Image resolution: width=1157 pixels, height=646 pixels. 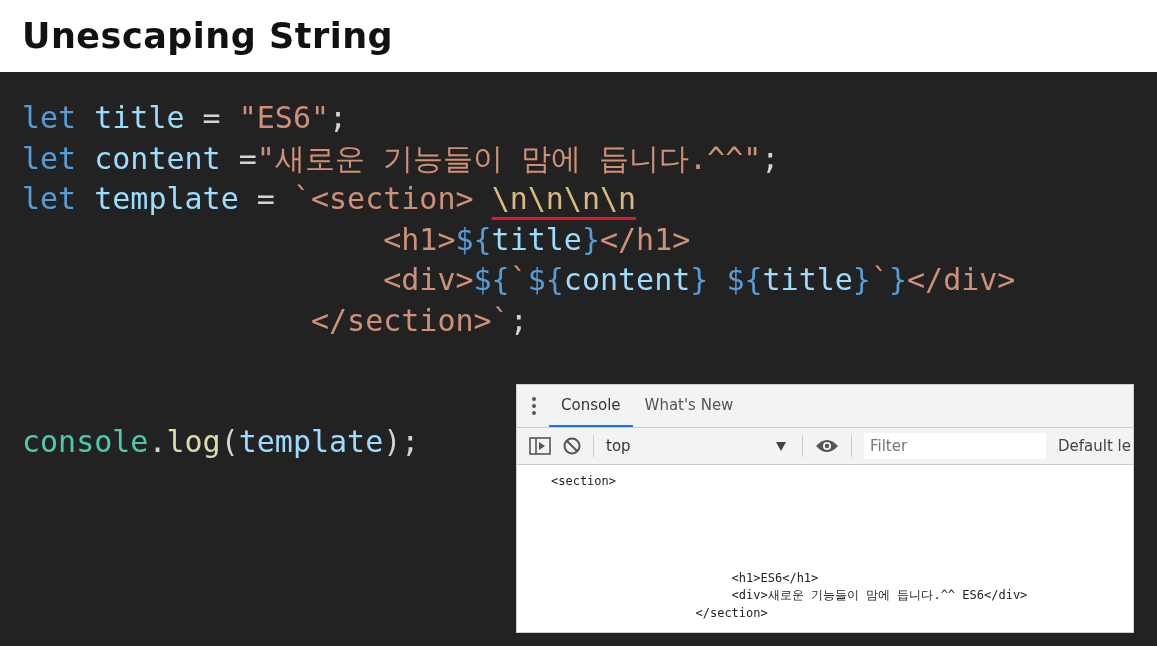 What do you see at coordinates (961, 280) in the screenshot?
I see `code-token: </div>` at bounding box center [961, 280].